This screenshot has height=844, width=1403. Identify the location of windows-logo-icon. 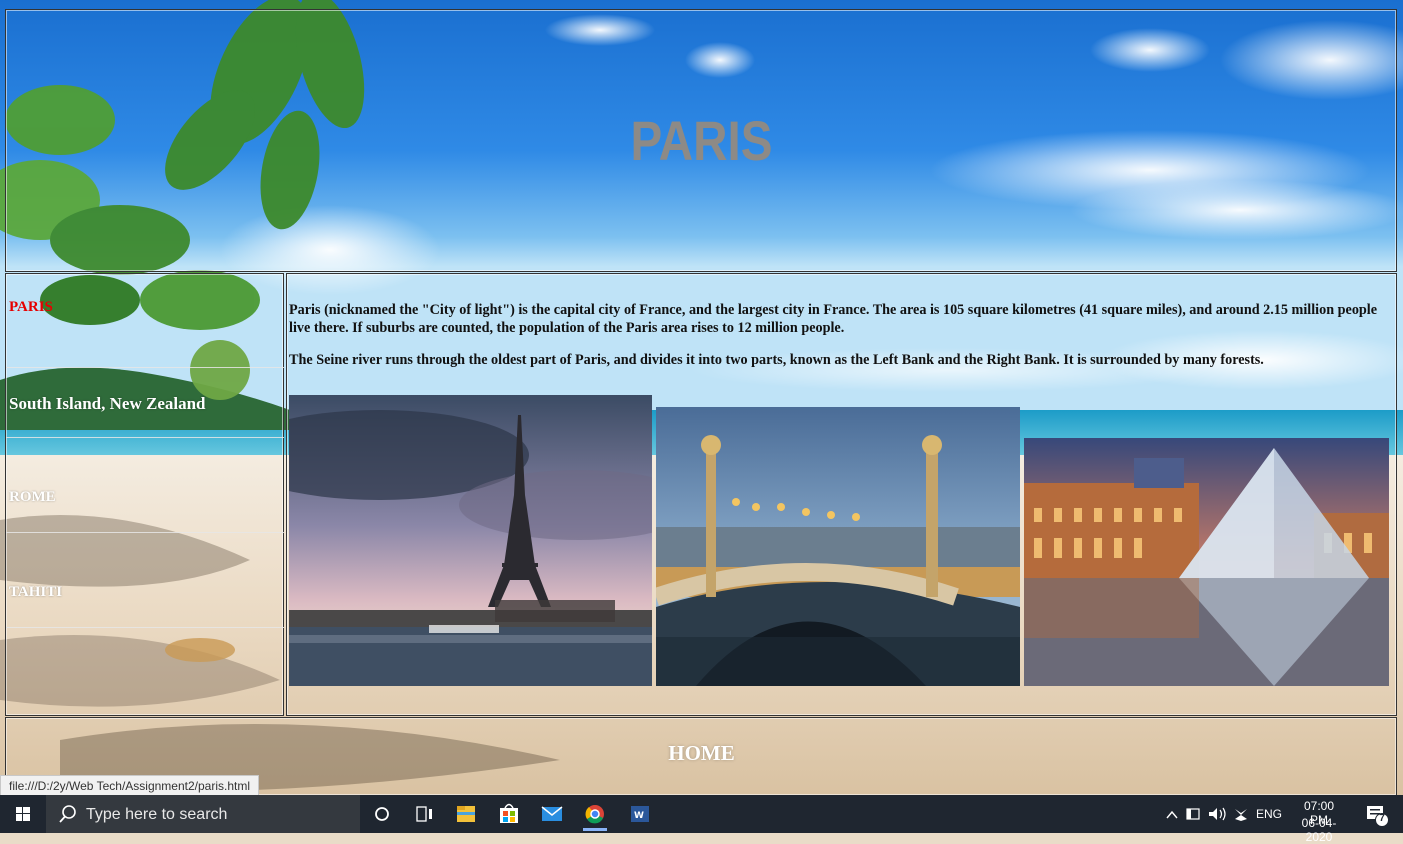
(23, 814).